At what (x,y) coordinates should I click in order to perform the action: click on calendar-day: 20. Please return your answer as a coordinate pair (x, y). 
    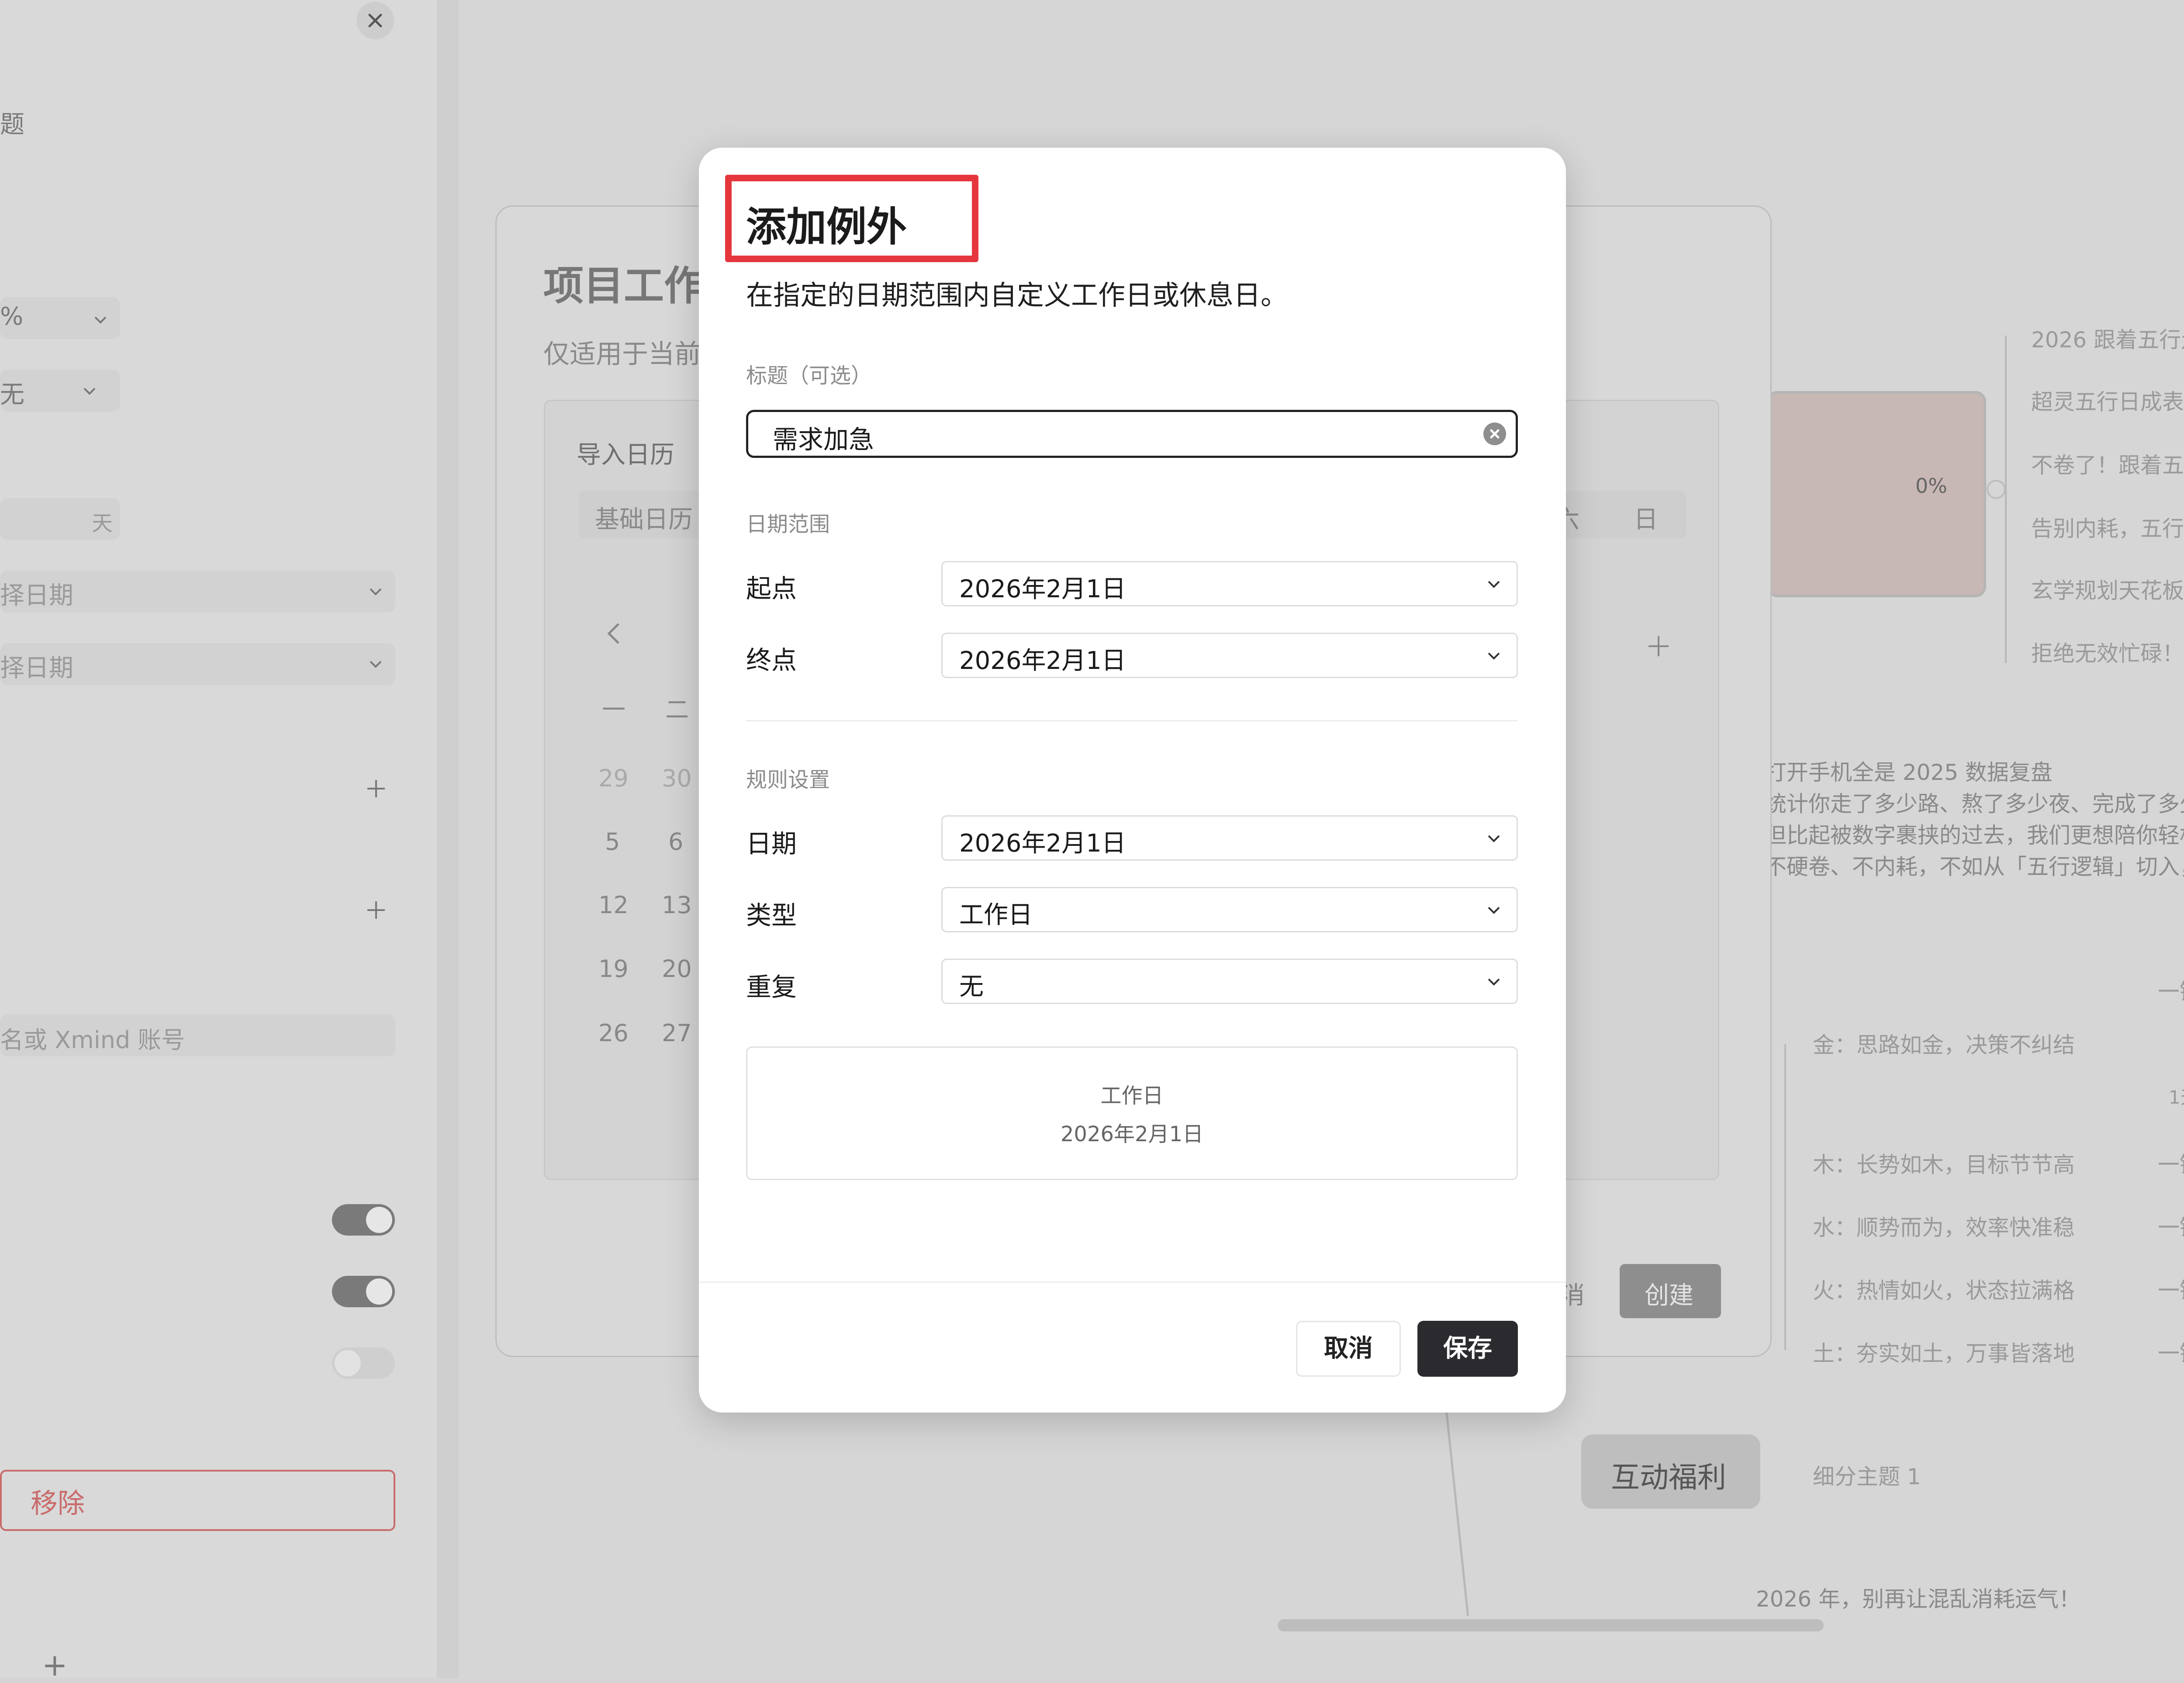
    Looking at the image, I should click on (677, 969).